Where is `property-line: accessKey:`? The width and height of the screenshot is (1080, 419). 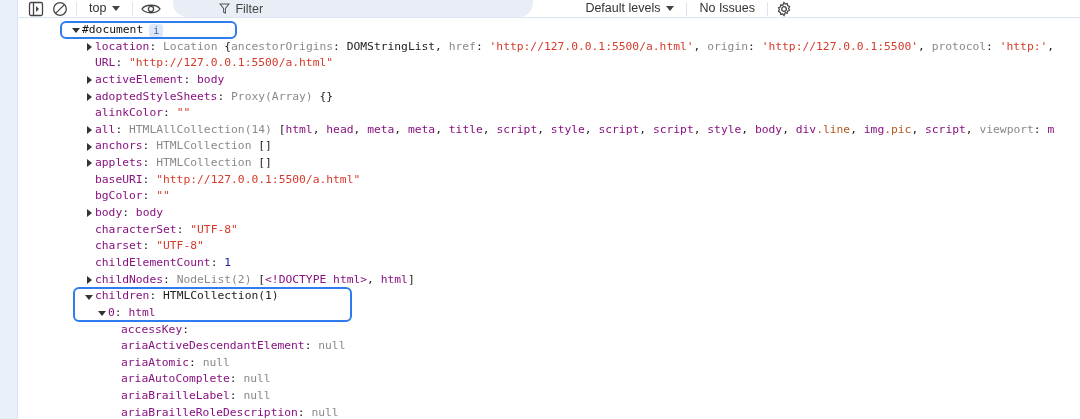
property-line: accessKey: is located at coordinates (155, 329).